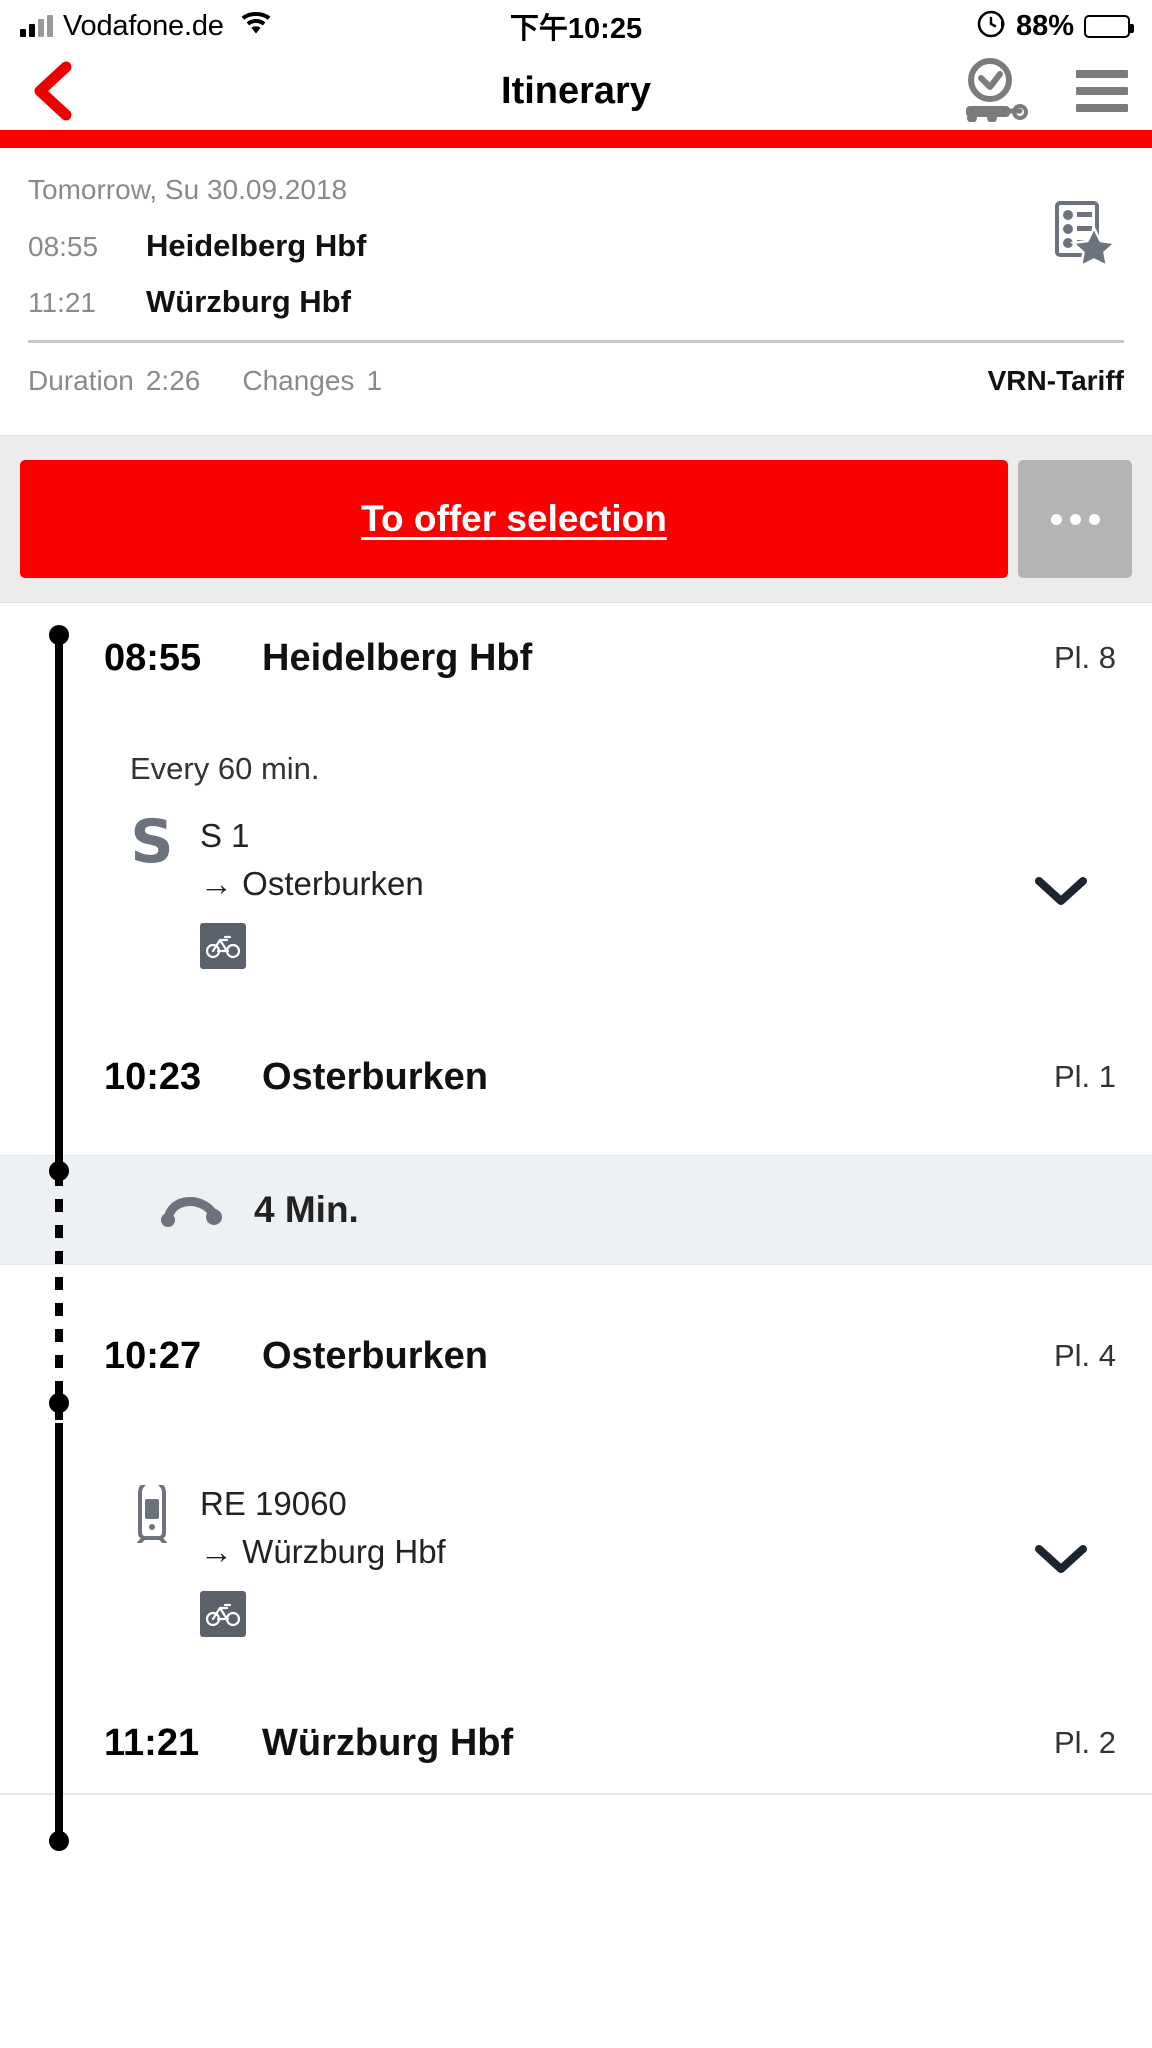 The height and width of the screenshot is (2048, 1152). I want to click on summary-arrival-row: 11:21 Würzburg Hbf, so click(576, 302).